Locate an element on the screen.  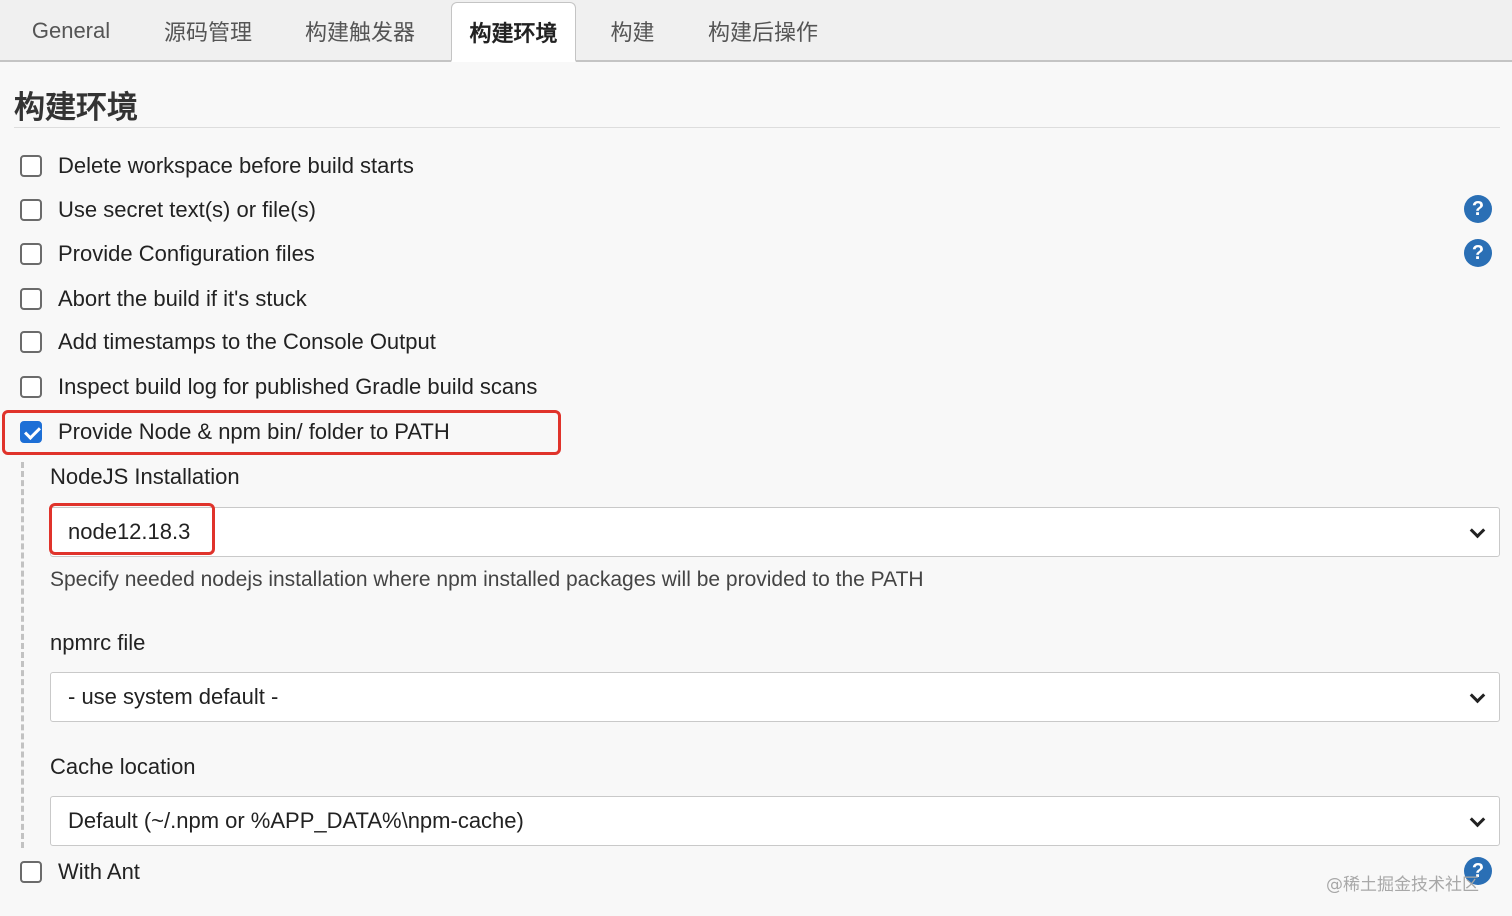
watermark: @稀土掘金技术社区 is located at coordinates (1402, 885).